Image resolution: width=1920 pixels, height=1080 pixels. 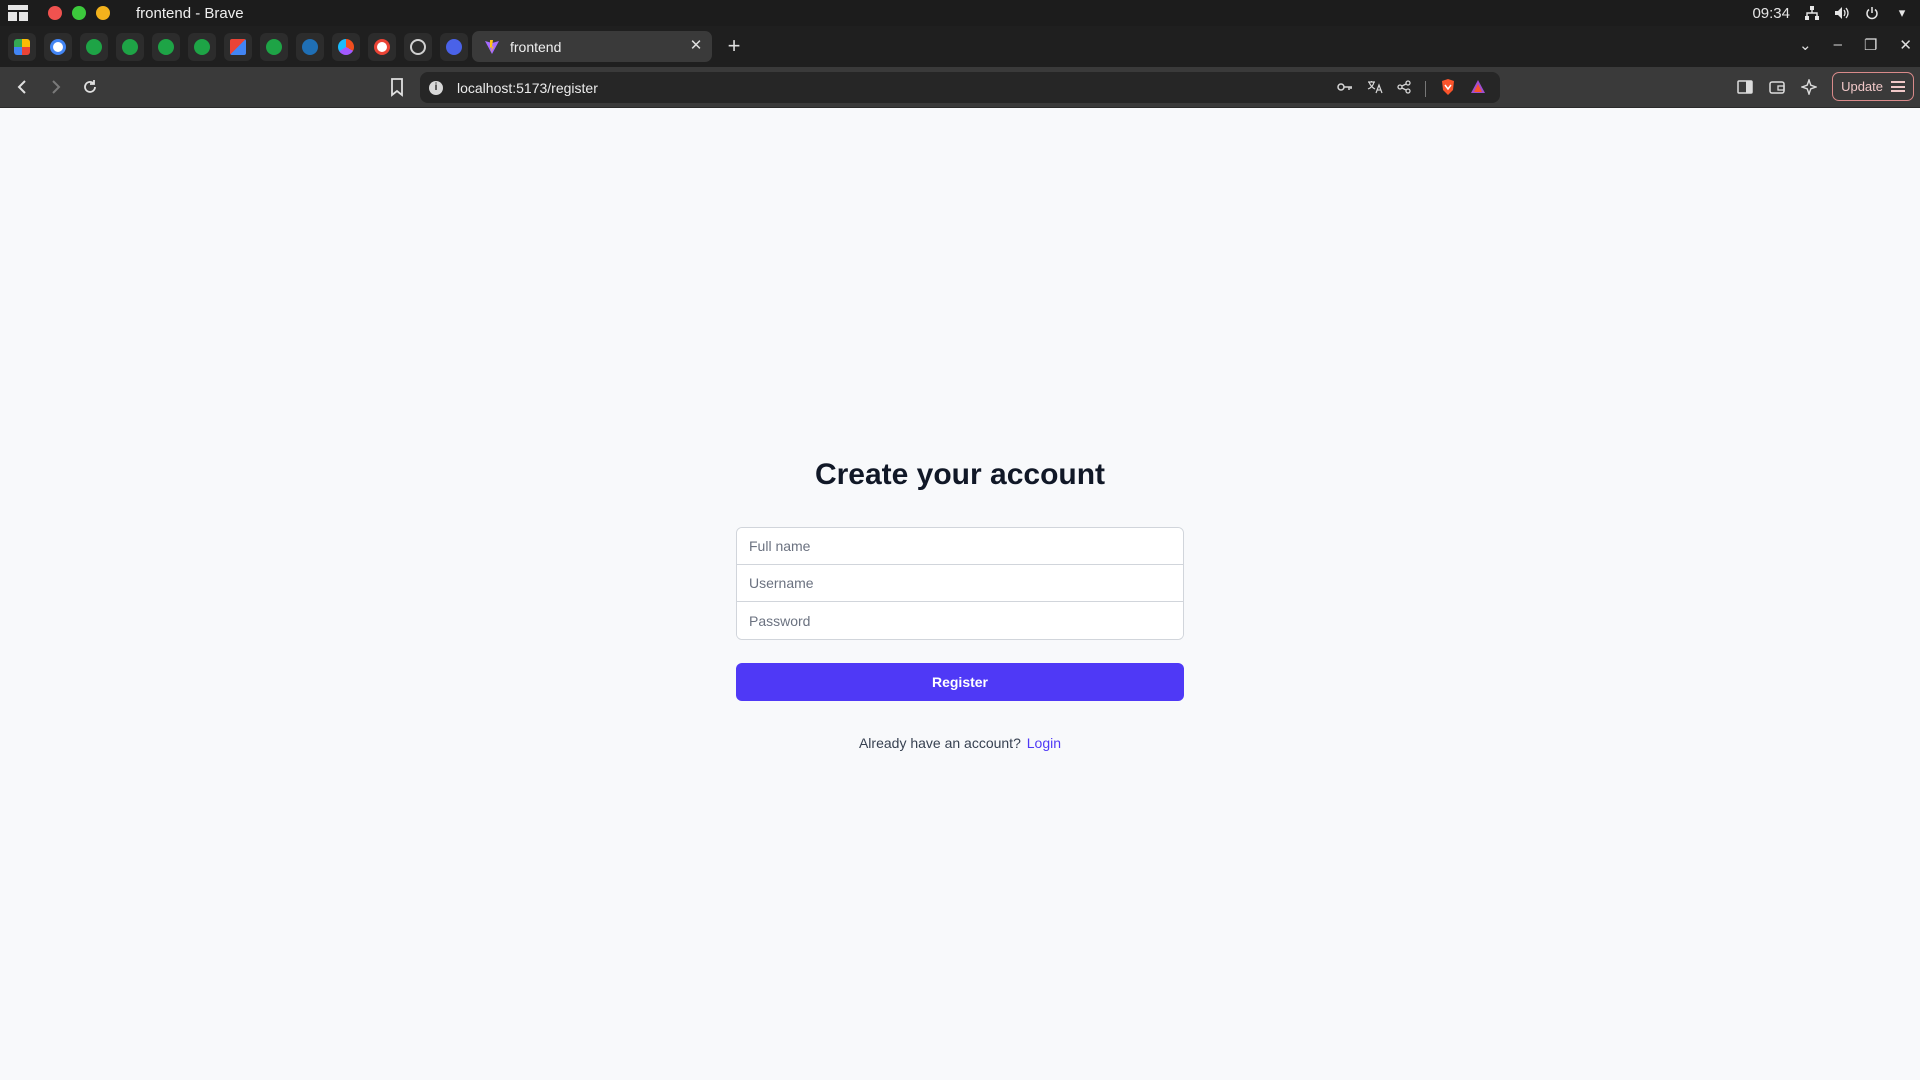 What do you see at coordinates (1831, 13) in the screenshot?
I see `system-tray: 09:34 ▾` at bounding box center [1831, 13].